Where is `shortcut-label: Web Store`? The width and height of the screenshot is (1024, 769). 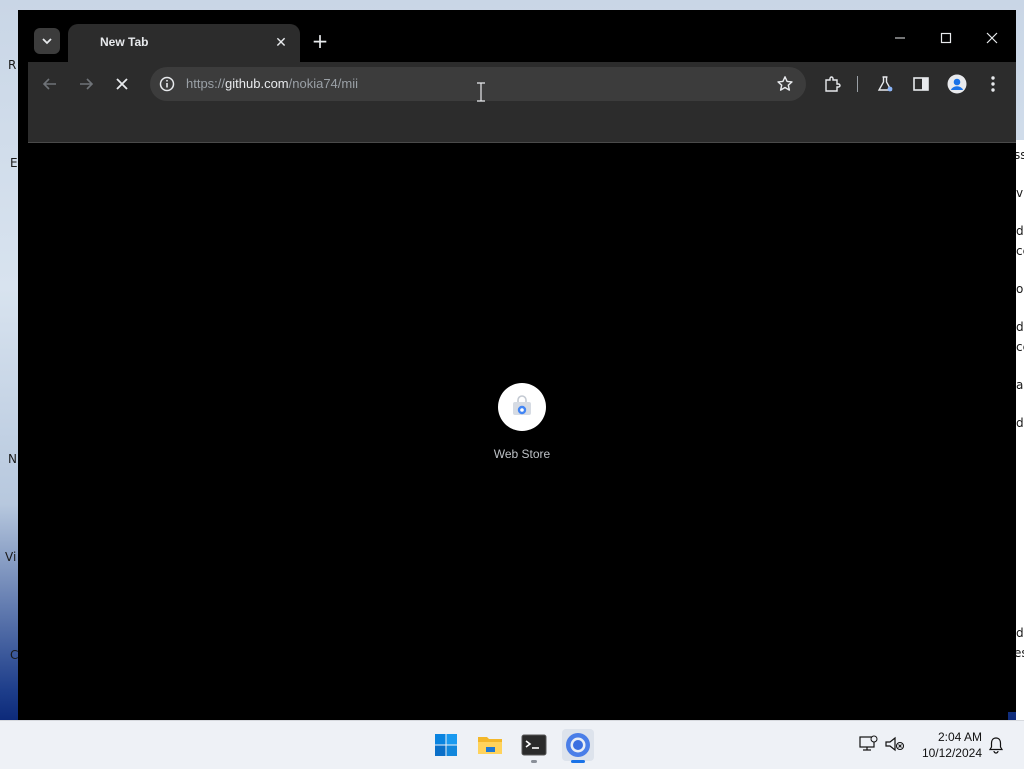 shortcut-label: Web Store is located at coordinates (522, 454).